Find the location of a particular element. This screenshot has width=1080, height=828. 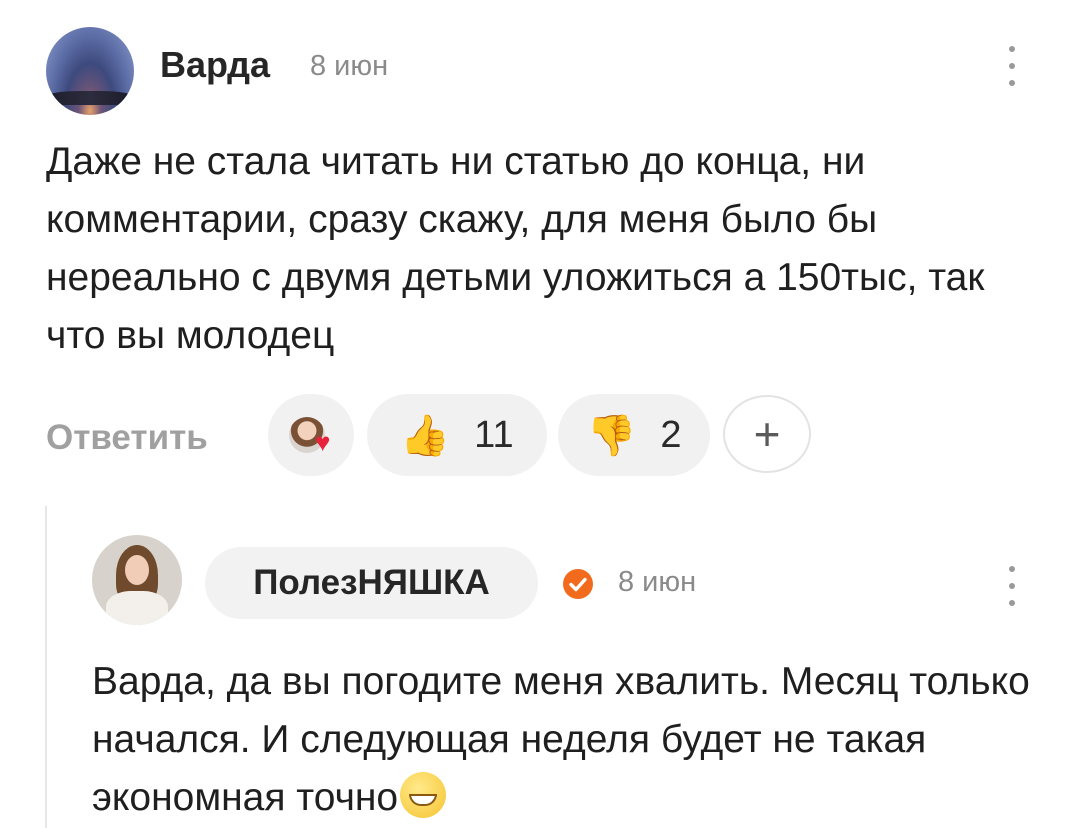

reply-button: Ответить is located at coordinates (127, 438).